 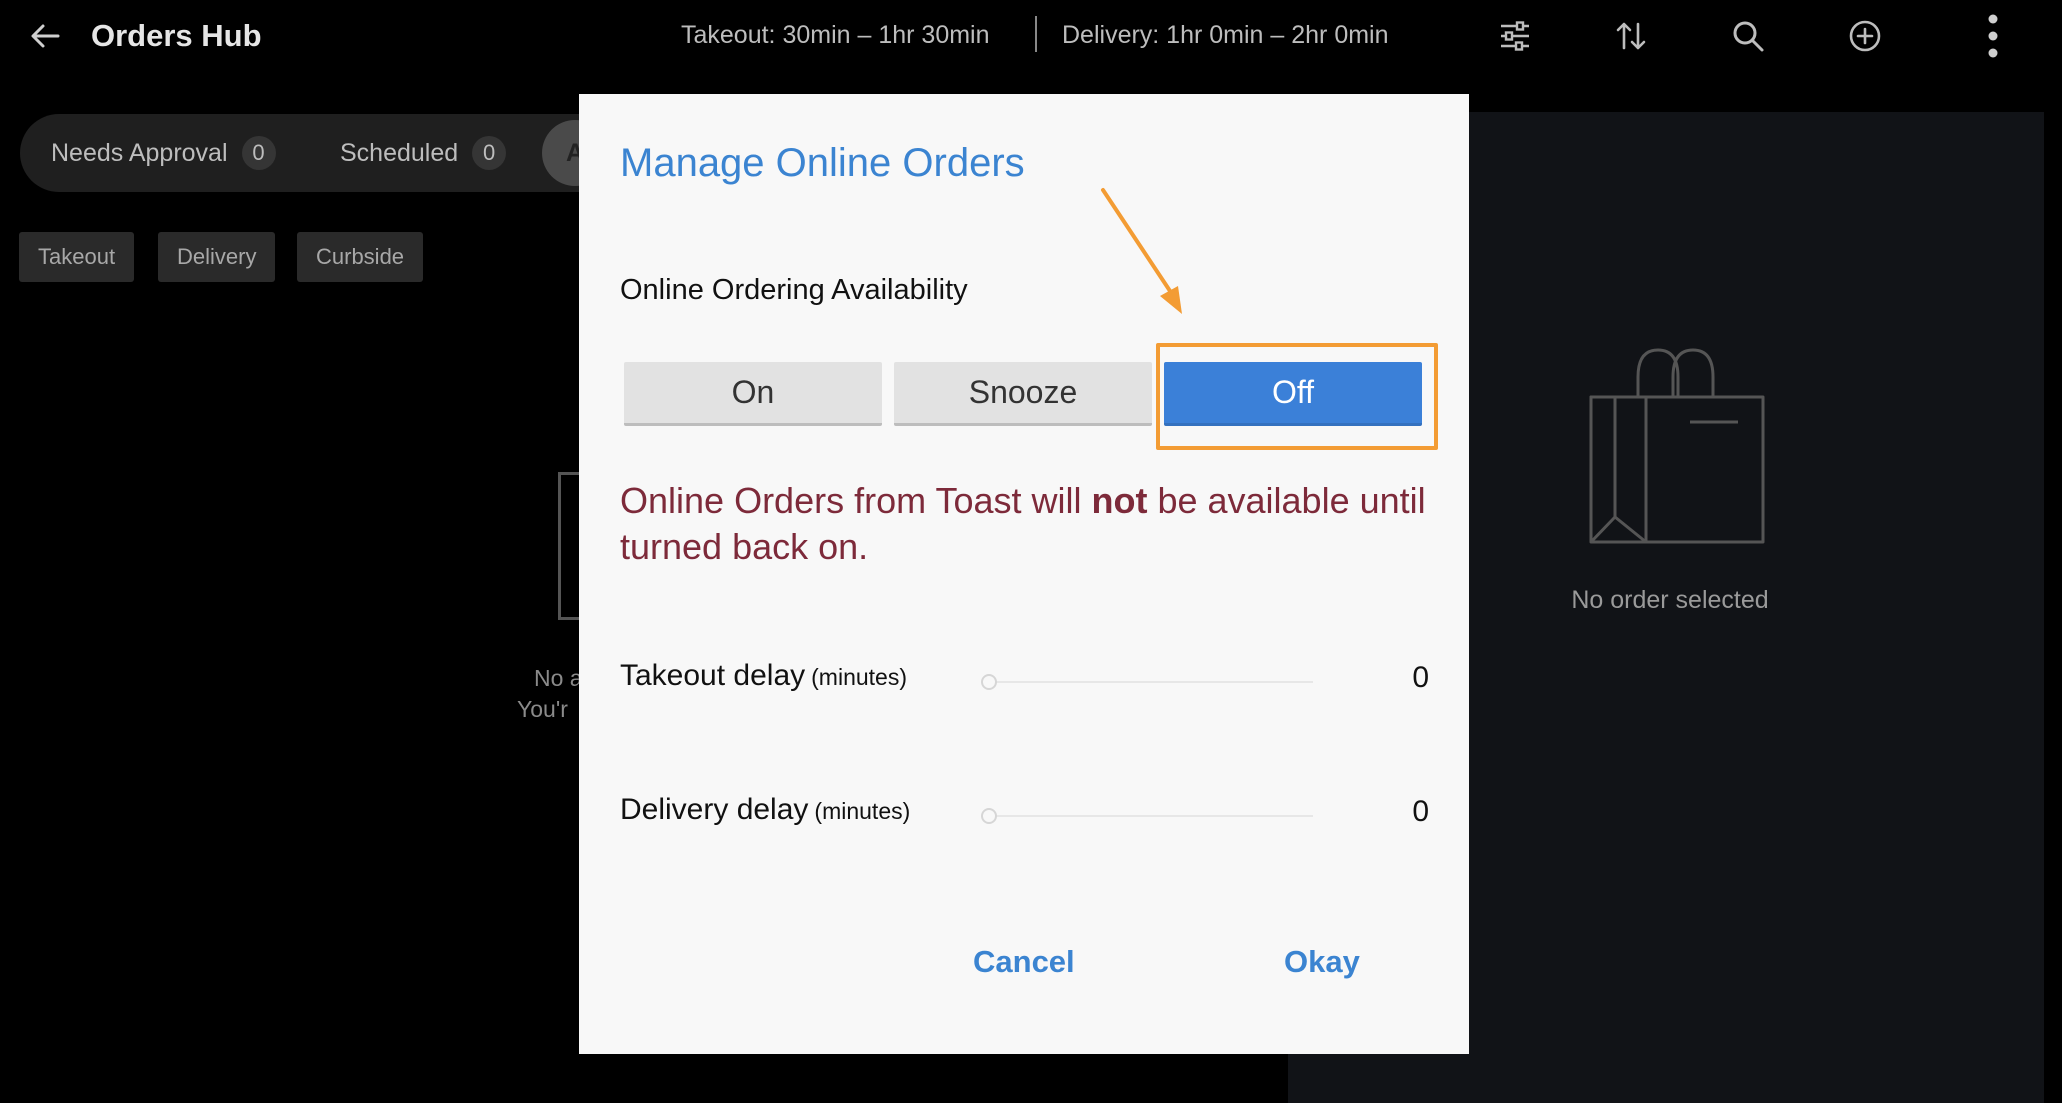 I want to click on cancel-button: Cancel, so click(x=1024, y=962).